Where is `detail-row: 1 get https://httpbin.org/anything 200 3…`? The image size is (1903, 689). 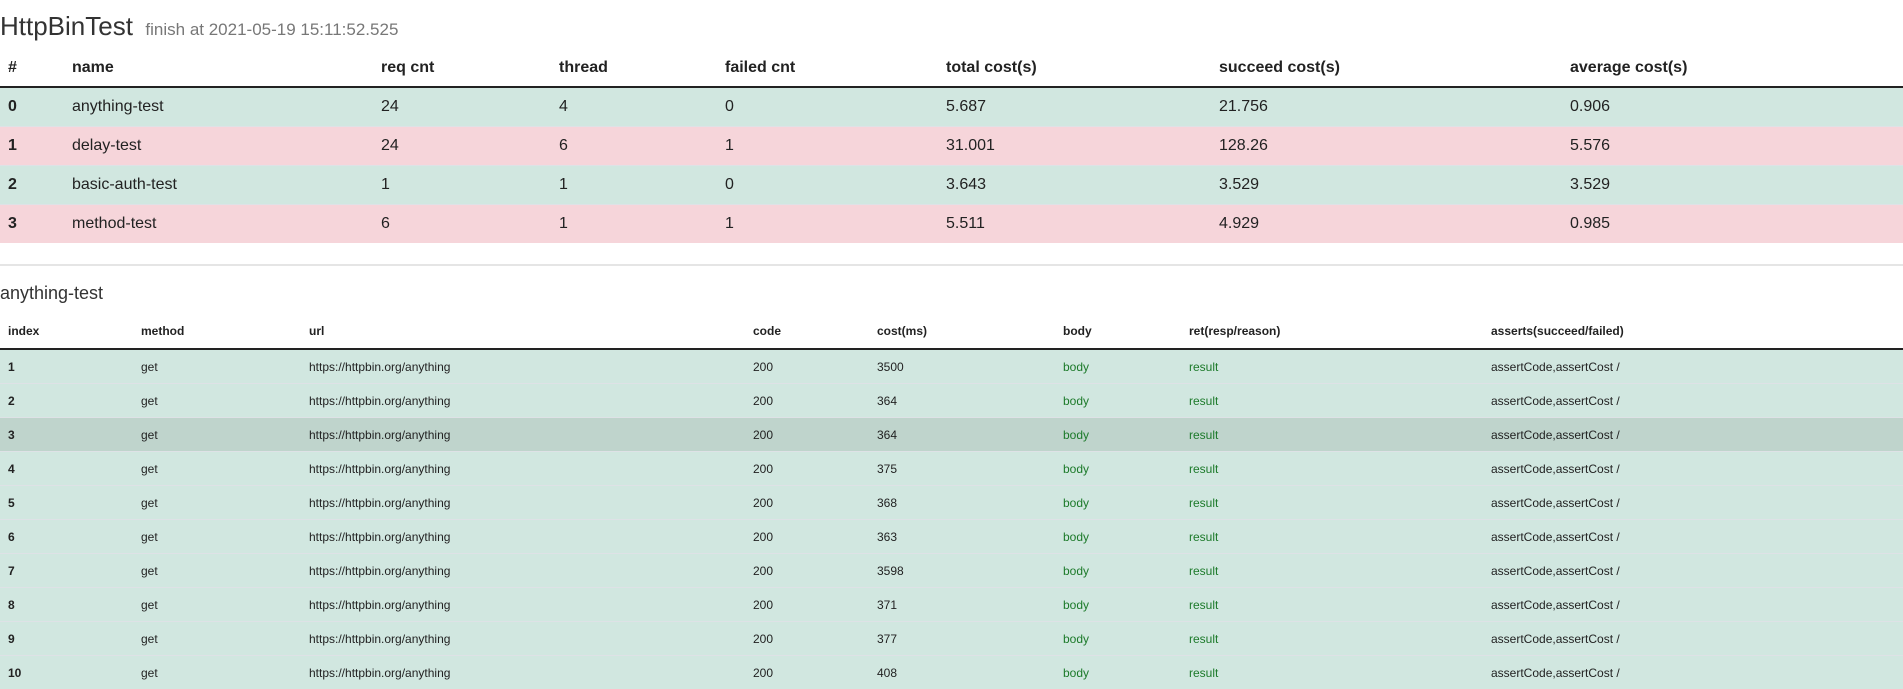 detail-row: 1 get https://httpbin.org/anything 200 3… is located at coordinates (951, 366).